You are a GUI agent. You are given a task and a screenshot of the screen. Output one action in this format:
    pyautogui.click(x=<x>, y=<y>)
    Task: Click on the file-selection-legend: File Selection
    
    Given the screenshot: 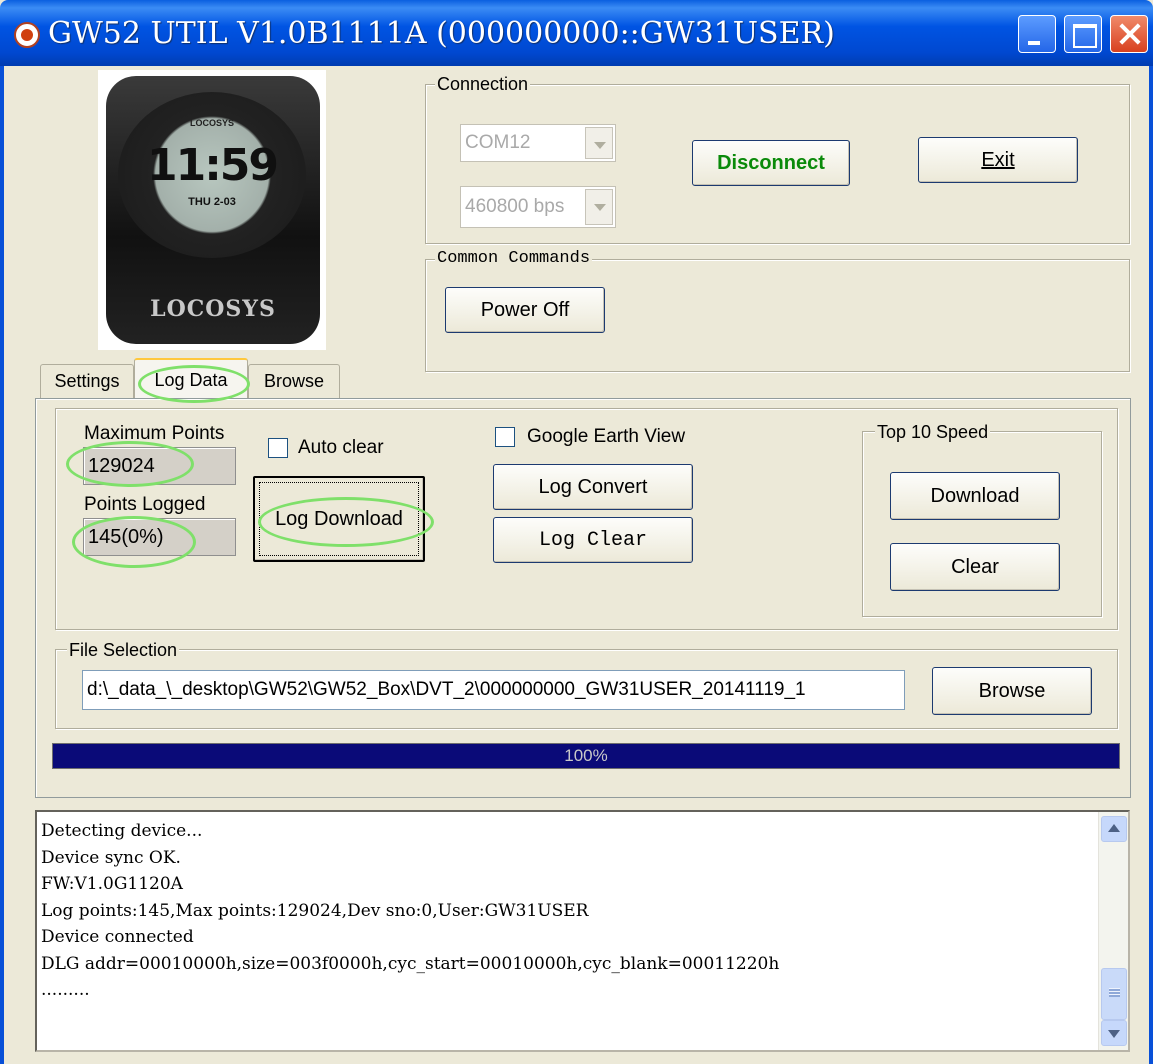 What is the action you would take?
    pyautogui.click(x=123, y=650)
    